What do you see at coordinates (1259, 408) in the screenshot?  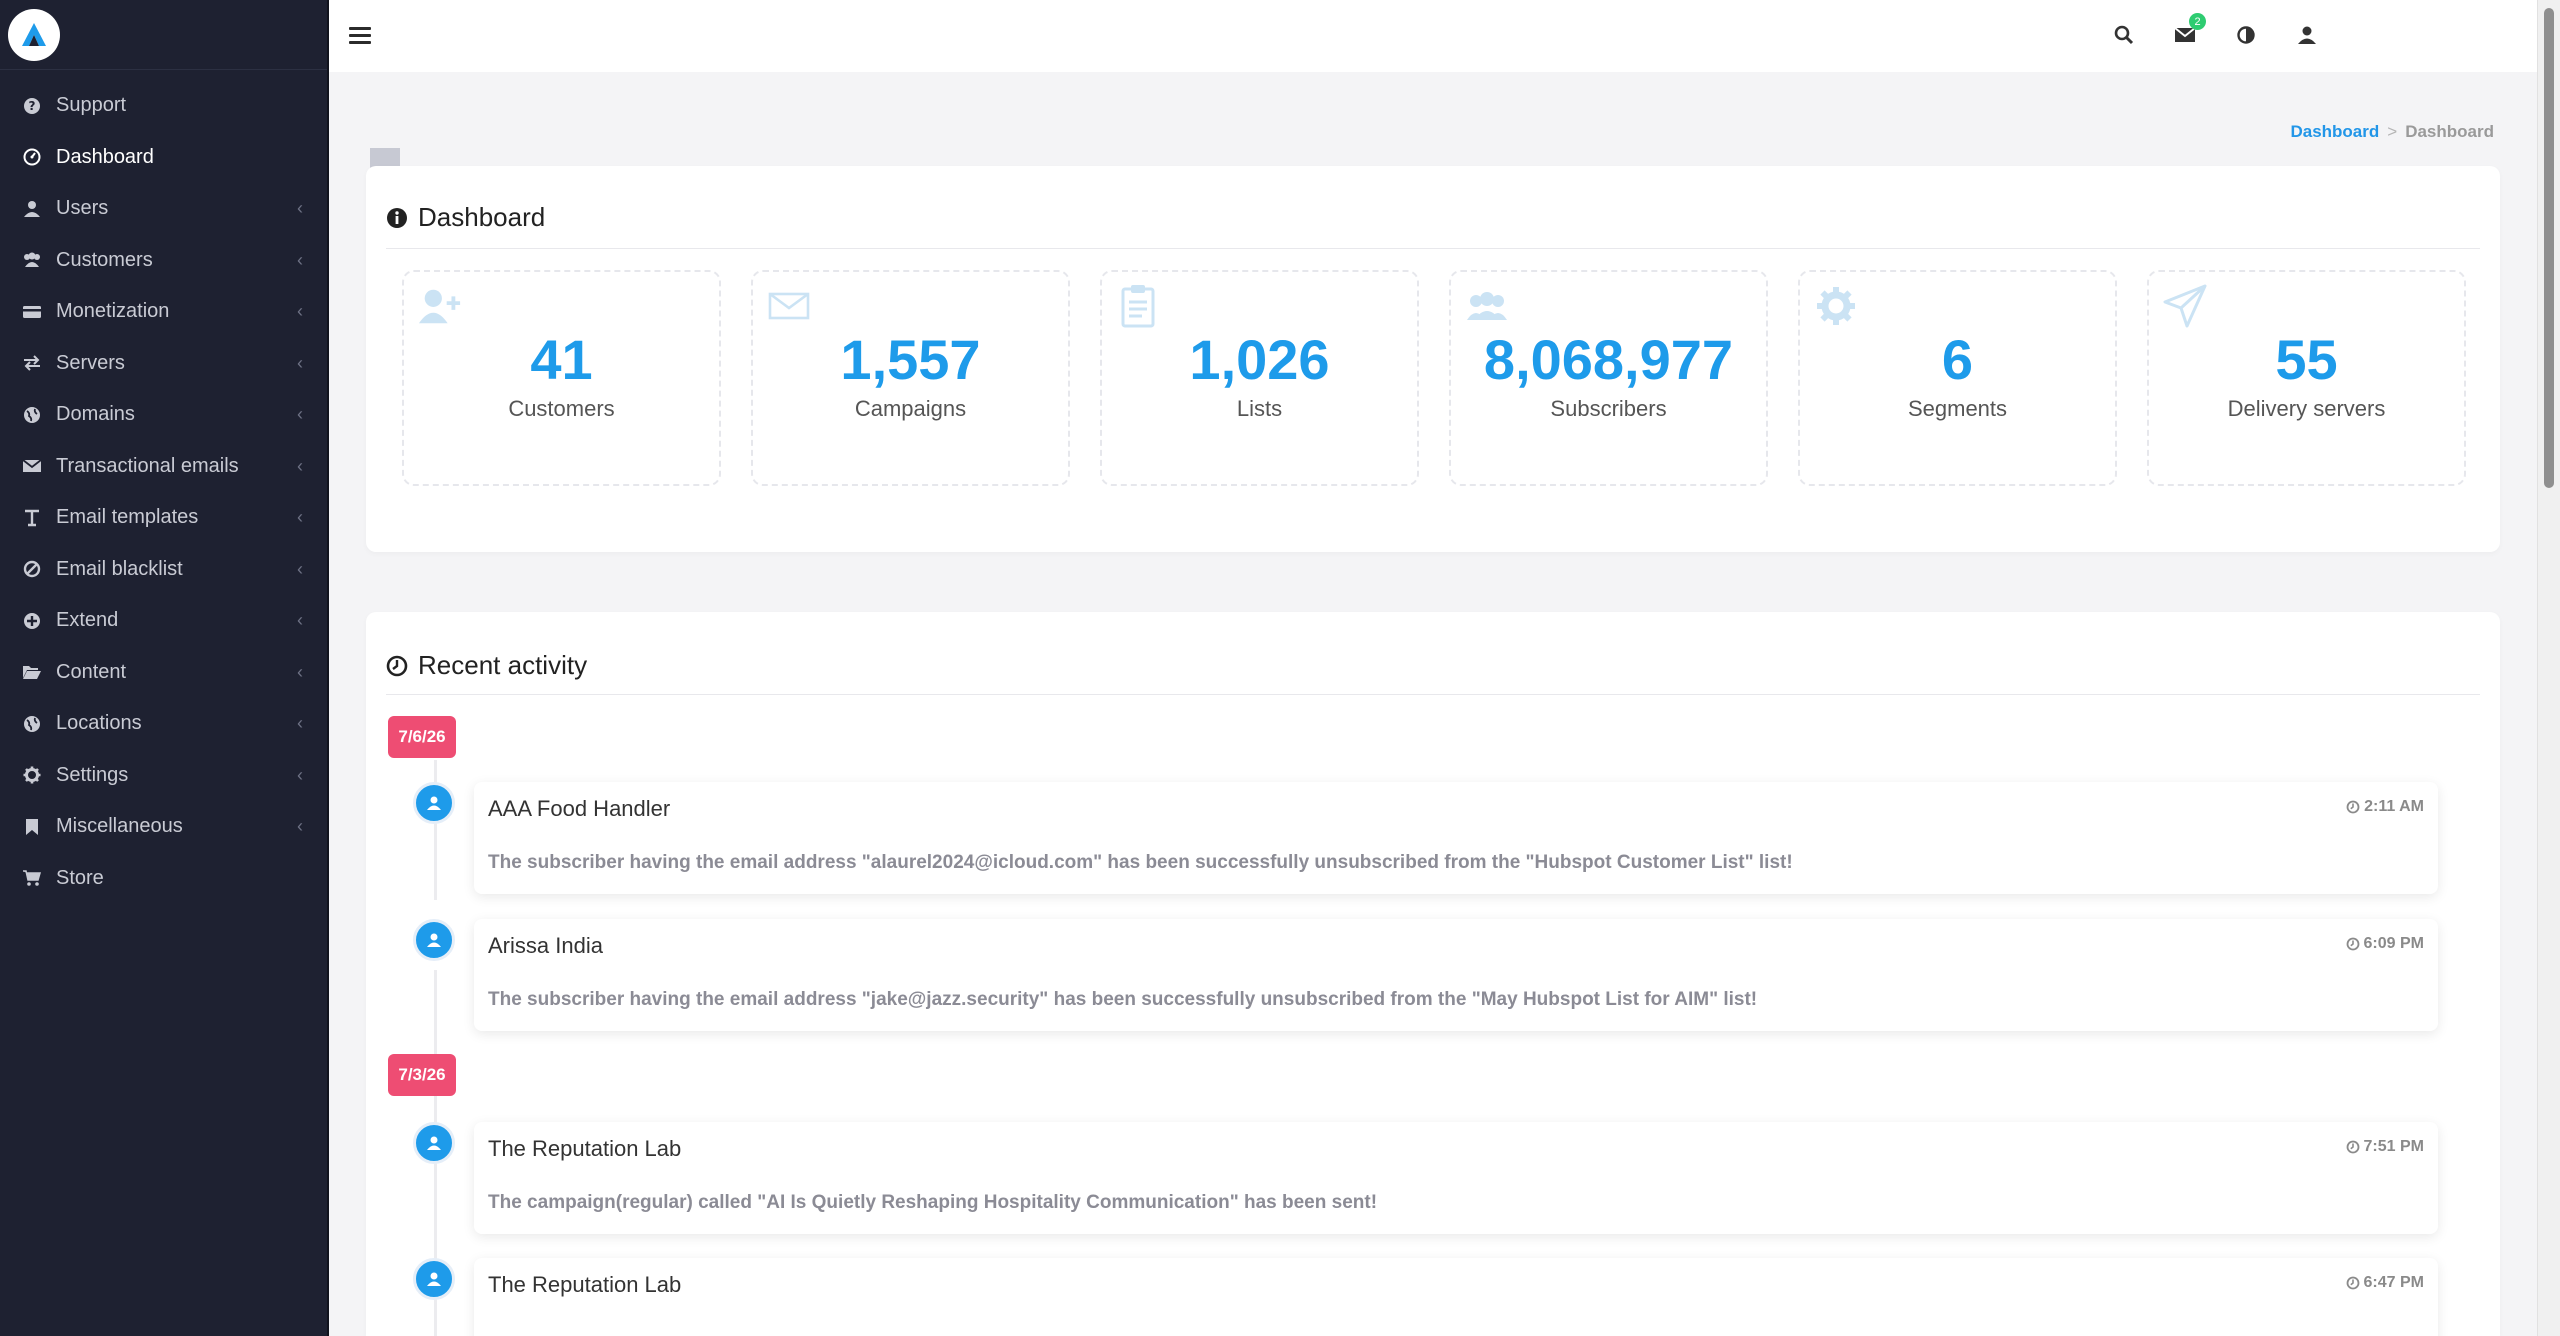 I see `stat-label: Lists` at bounding box center [1259, 408].